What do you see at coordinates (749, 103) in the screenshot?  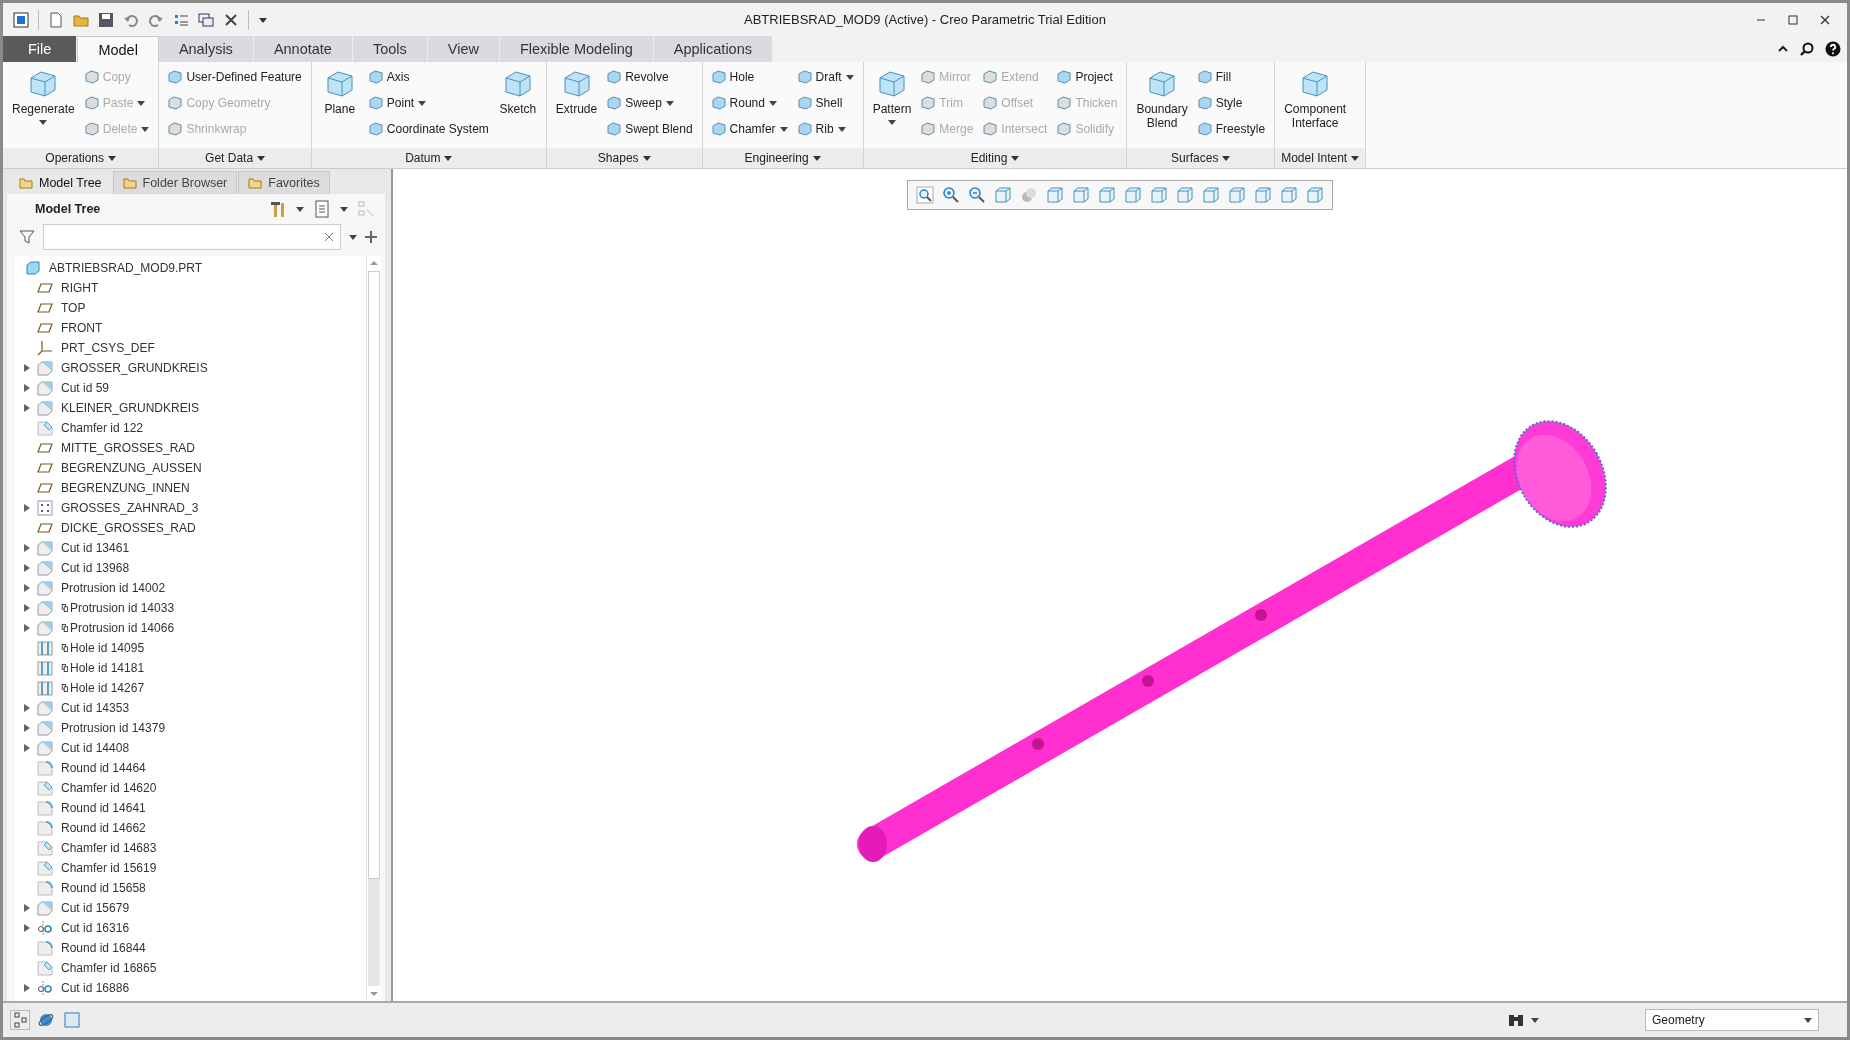 I see `ribbon-button: Round` at bounding box center [749, 103].